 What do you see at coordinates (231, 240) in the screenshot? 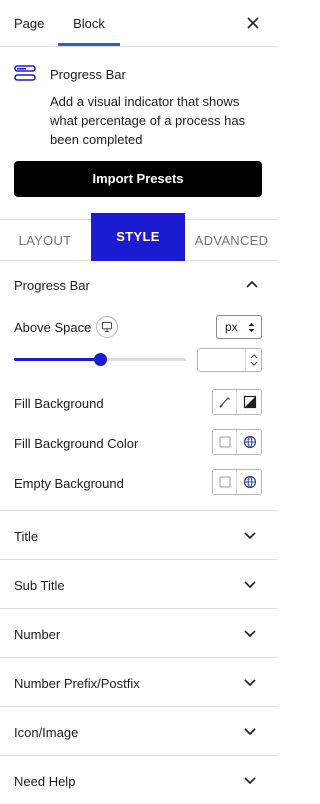
I see `tab-advanced: ADVANCED` at bounding box center [231, 240].